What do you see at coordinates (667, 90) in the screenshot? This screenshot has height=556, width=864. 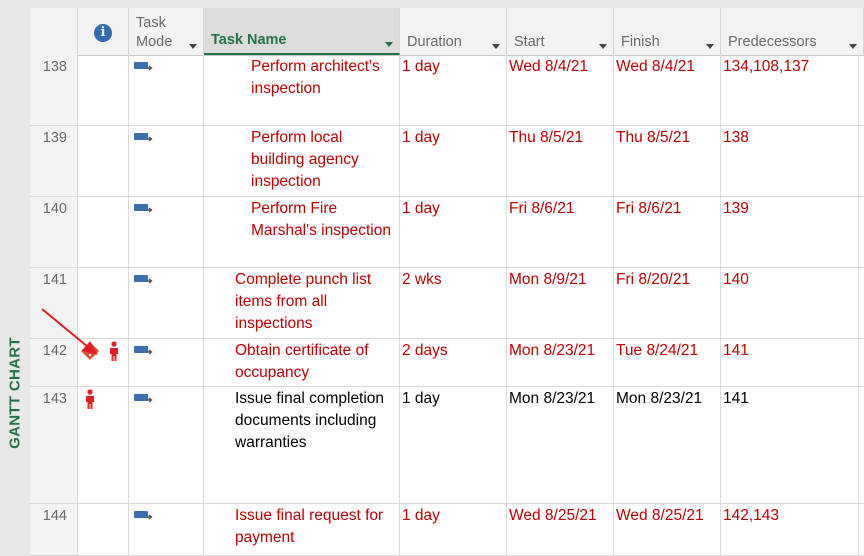 I see `finish-date-cell: Wed 8/4/21` at bounding box center [667, 90].